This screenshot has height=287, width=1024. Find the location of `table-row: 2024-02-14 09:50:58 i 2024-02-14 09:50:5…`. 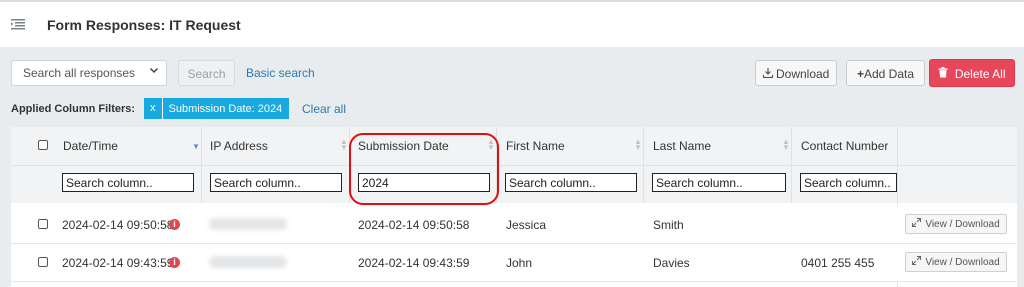

table-row: 2024-02-14 09:50:58 i 2024-02-14 09:50:5… is located at coordinates (514, 225).